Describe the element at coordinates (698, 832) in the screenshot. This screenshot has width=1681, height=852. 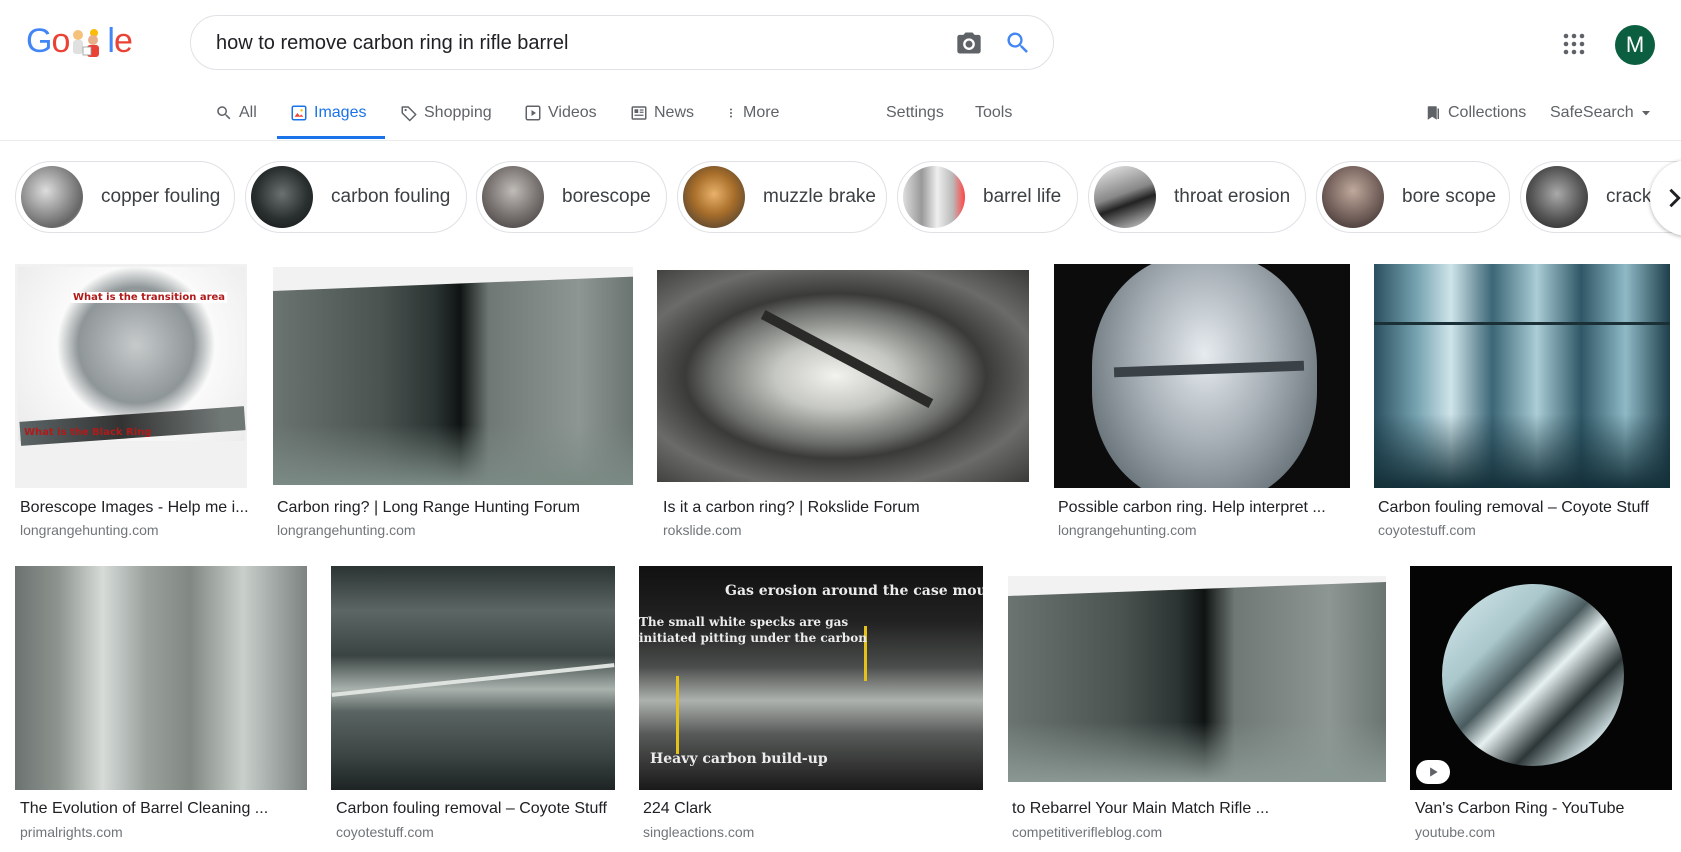
I see `result-site: singleactions.com` at that location.